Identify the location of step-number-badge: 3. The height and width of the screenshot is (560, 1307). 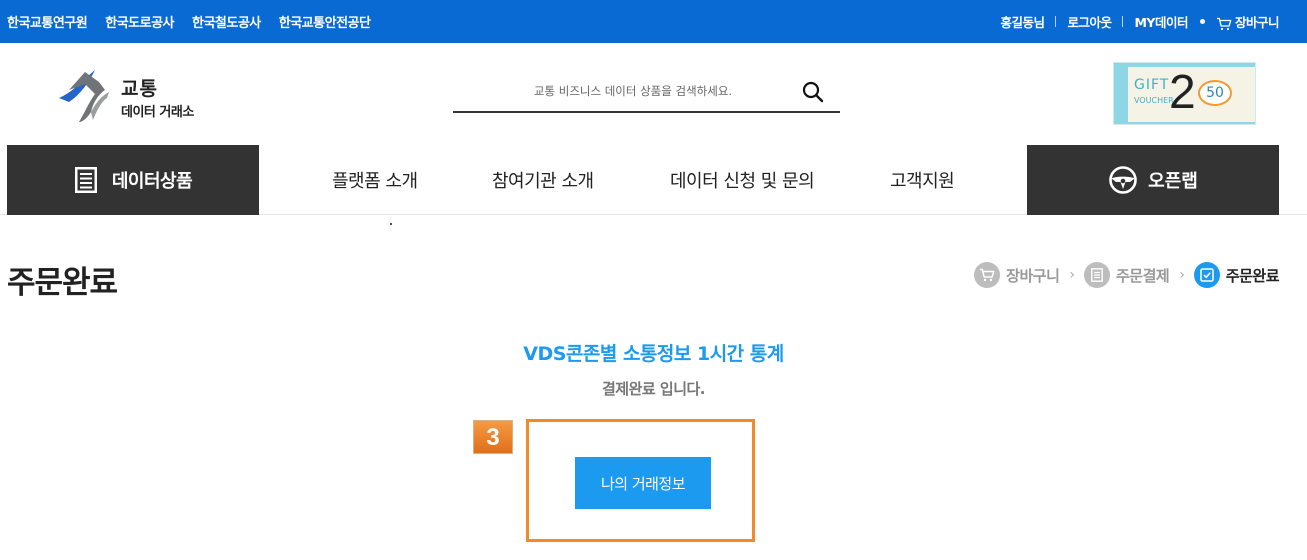
(493, 437).